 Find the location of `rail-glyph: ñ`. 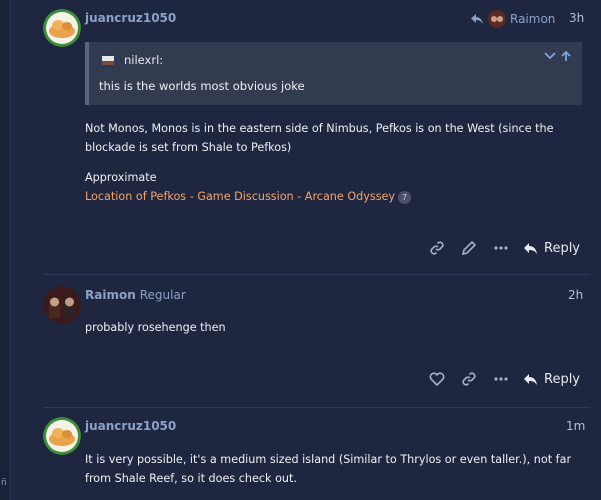

rail-glyph: ñ is located at coordinates (4, 483).